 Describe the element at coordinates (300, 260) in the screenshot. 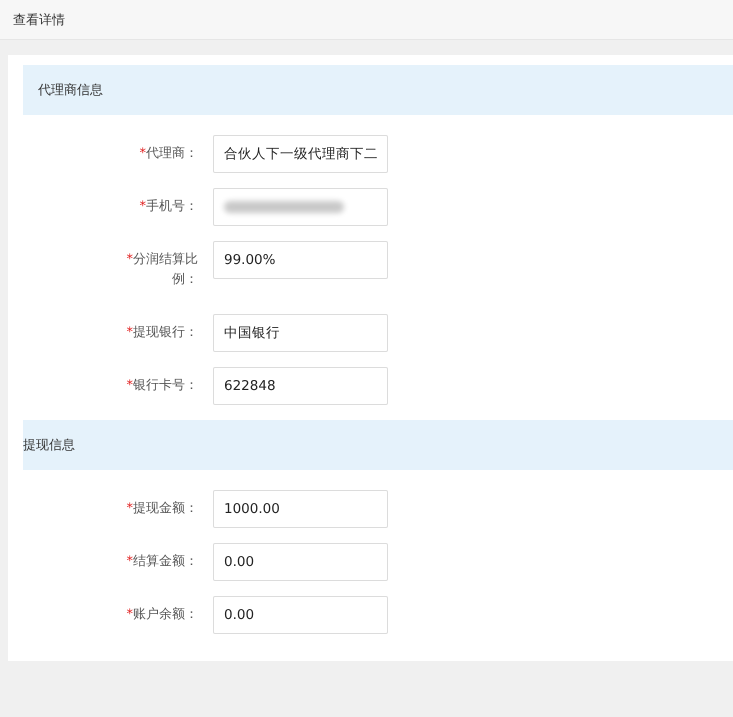

I see `input-field: 99.00%` at that location.